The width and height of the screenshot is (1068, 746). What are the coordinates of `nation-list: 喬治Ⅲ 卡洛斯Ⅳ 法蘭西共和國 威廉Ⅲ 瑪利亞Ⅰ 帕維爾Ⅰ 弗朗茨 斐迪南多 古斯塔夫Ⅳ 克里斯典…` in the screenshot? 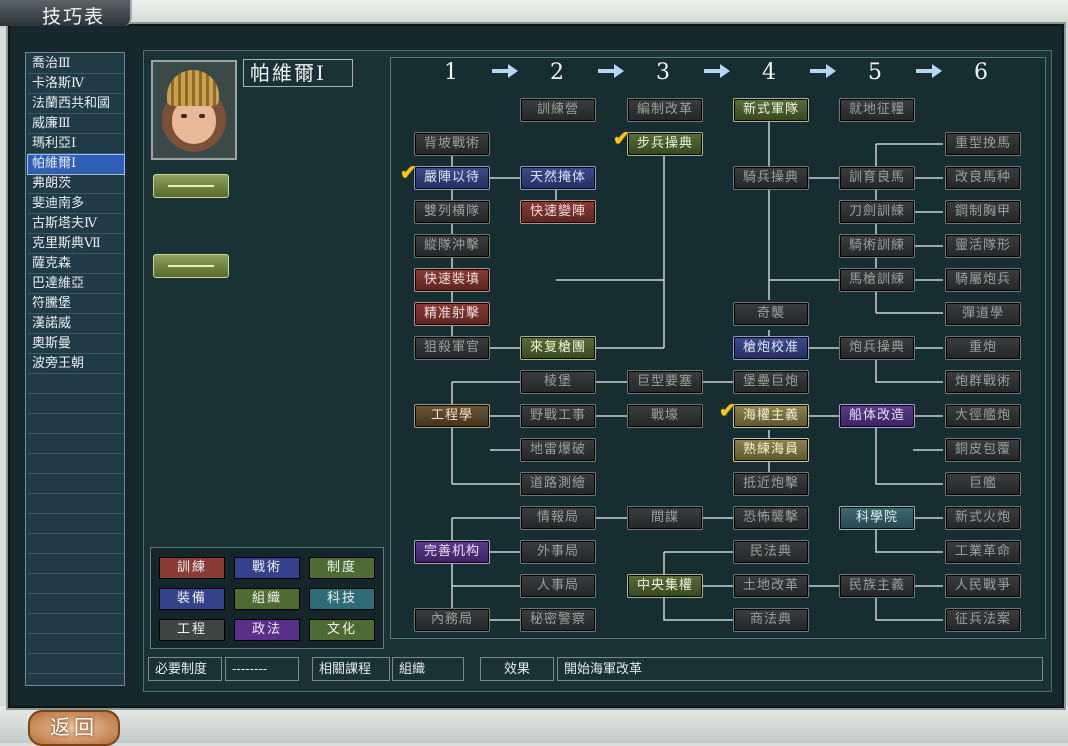 It's located at (75, 369).